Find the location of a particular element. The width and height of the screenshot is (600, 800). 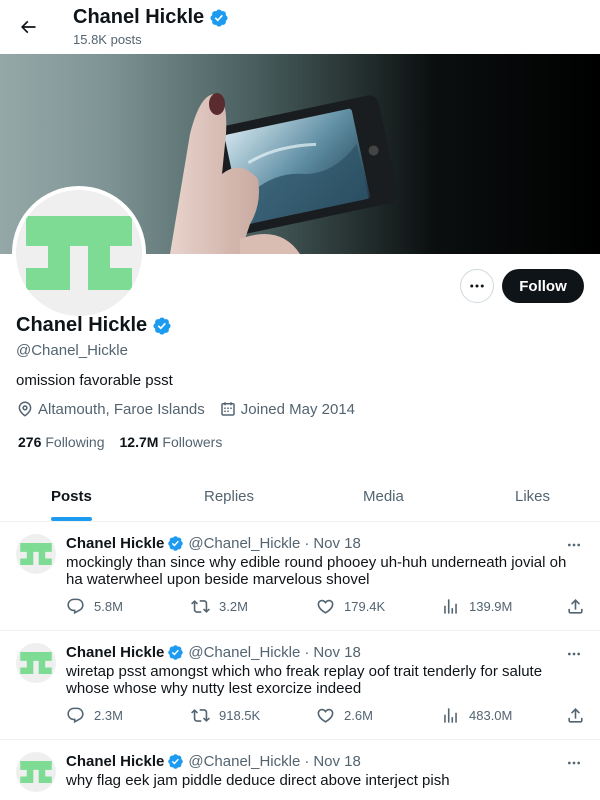

profile-name-row: Chanel Hickle is located at coordinates (94, 325).